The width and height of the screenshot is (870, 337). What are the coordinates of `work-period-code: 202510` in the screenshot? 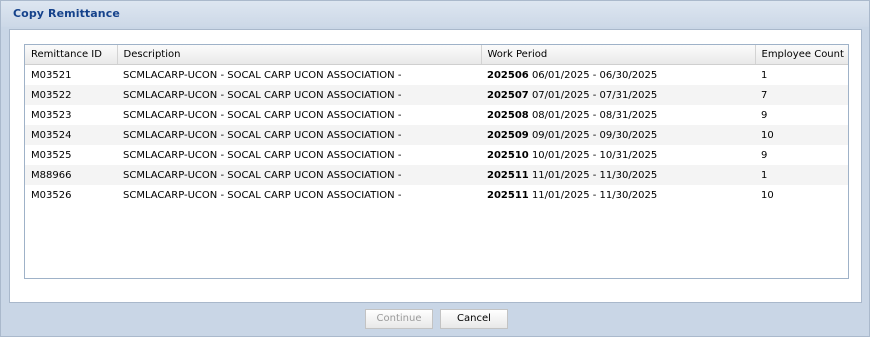 It's located at (508, 155).